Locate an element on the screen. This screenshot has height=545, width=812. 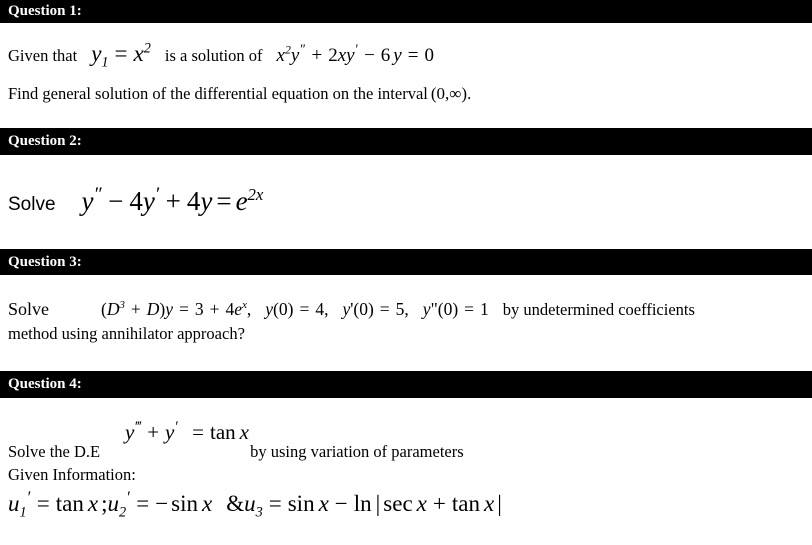
q1-y1-equals-x-squared: y1 = x2 is located at coordinates (121, 55).